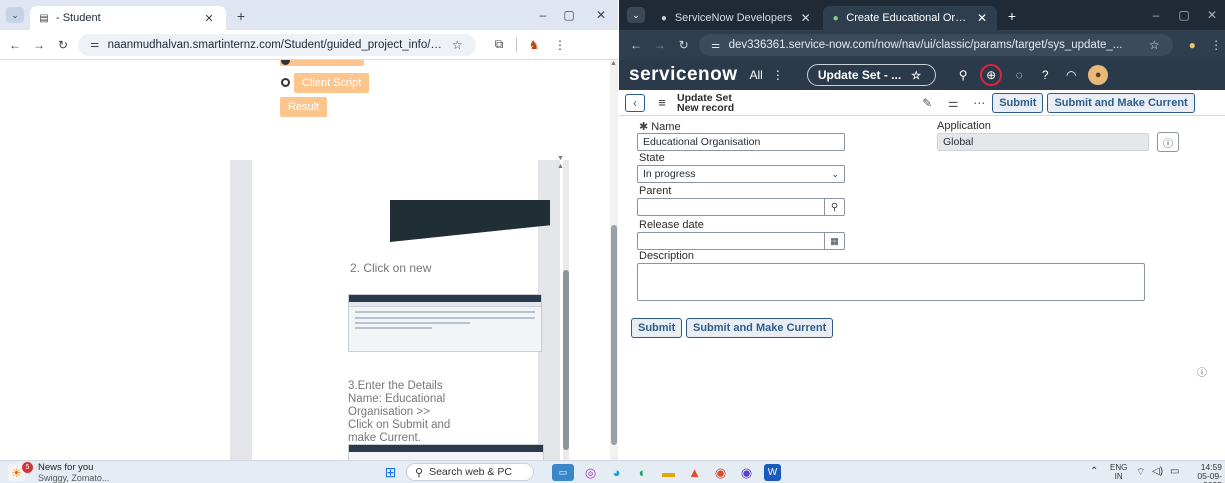  I want to click on name-input: Educational Organisation, so click(741, 142).